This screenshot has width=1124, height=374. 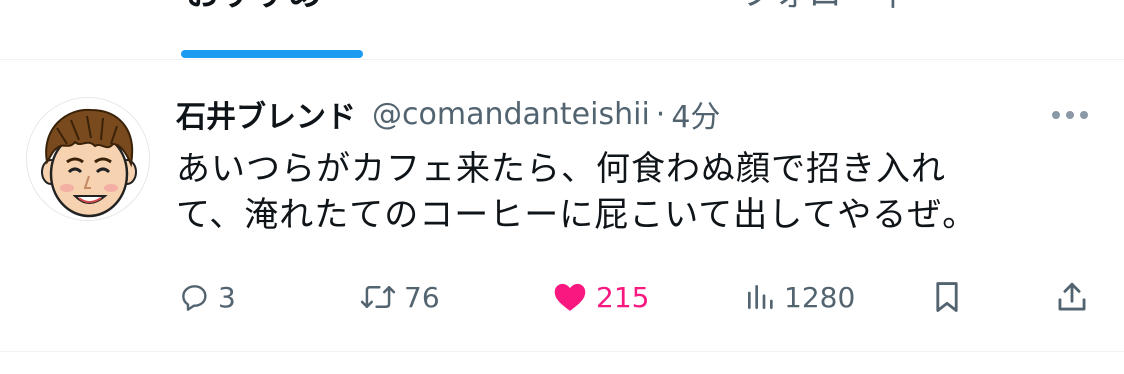 What do you see at coordinates (422, 297) in the screenshot?
I see `retweet-count: 76` at bounding box center [422, 297].